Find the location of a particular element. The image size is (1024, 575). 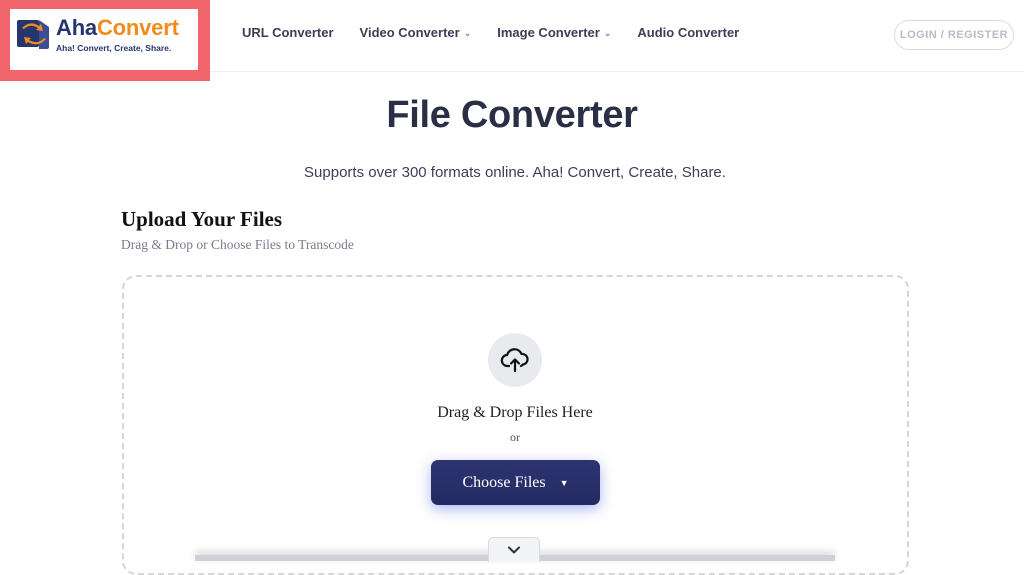

upload-caption: Drag & Drop or Choose Files to Transcode is located at coordinates (237, 244).